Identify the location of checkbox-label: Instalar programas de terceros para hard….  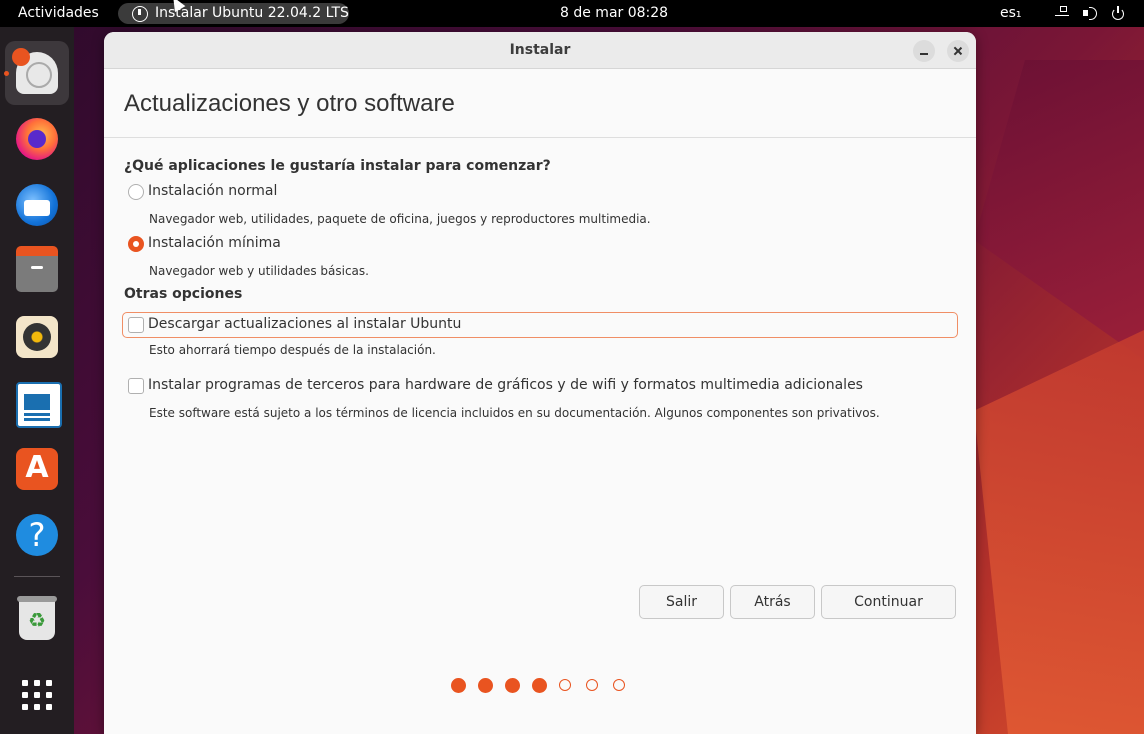
(505, 385).